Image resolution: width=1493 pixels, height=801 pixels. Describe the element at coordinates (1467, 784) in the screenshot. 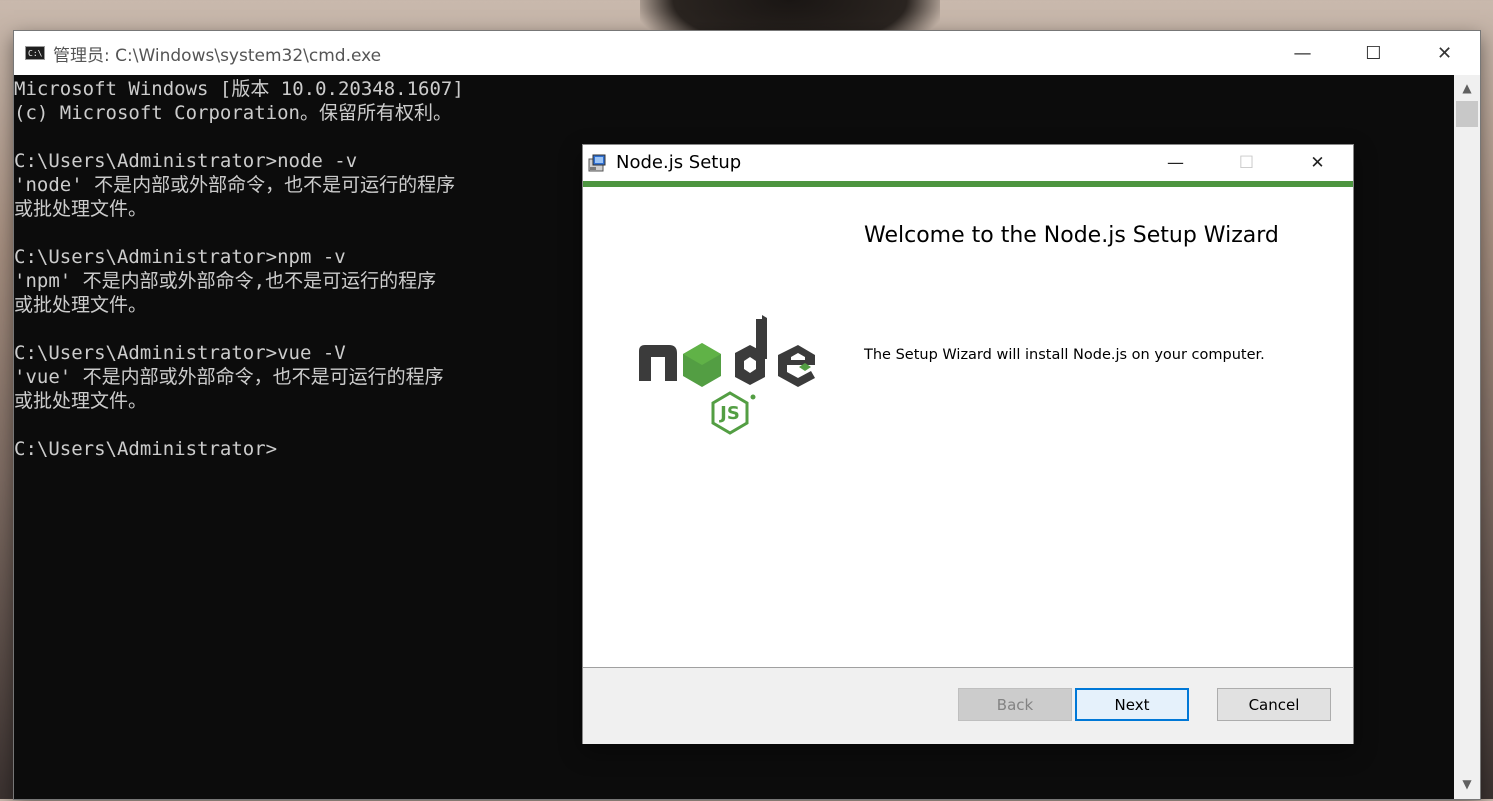

I see `scroll-down-arrow-icon: ▼` at that location.